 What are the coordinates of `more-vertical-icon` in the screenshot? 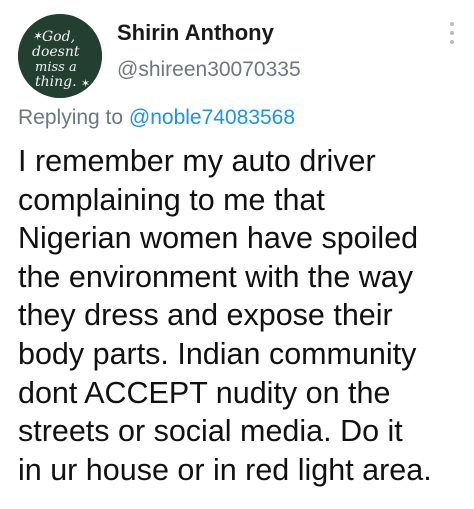 It's located at (452, 37).